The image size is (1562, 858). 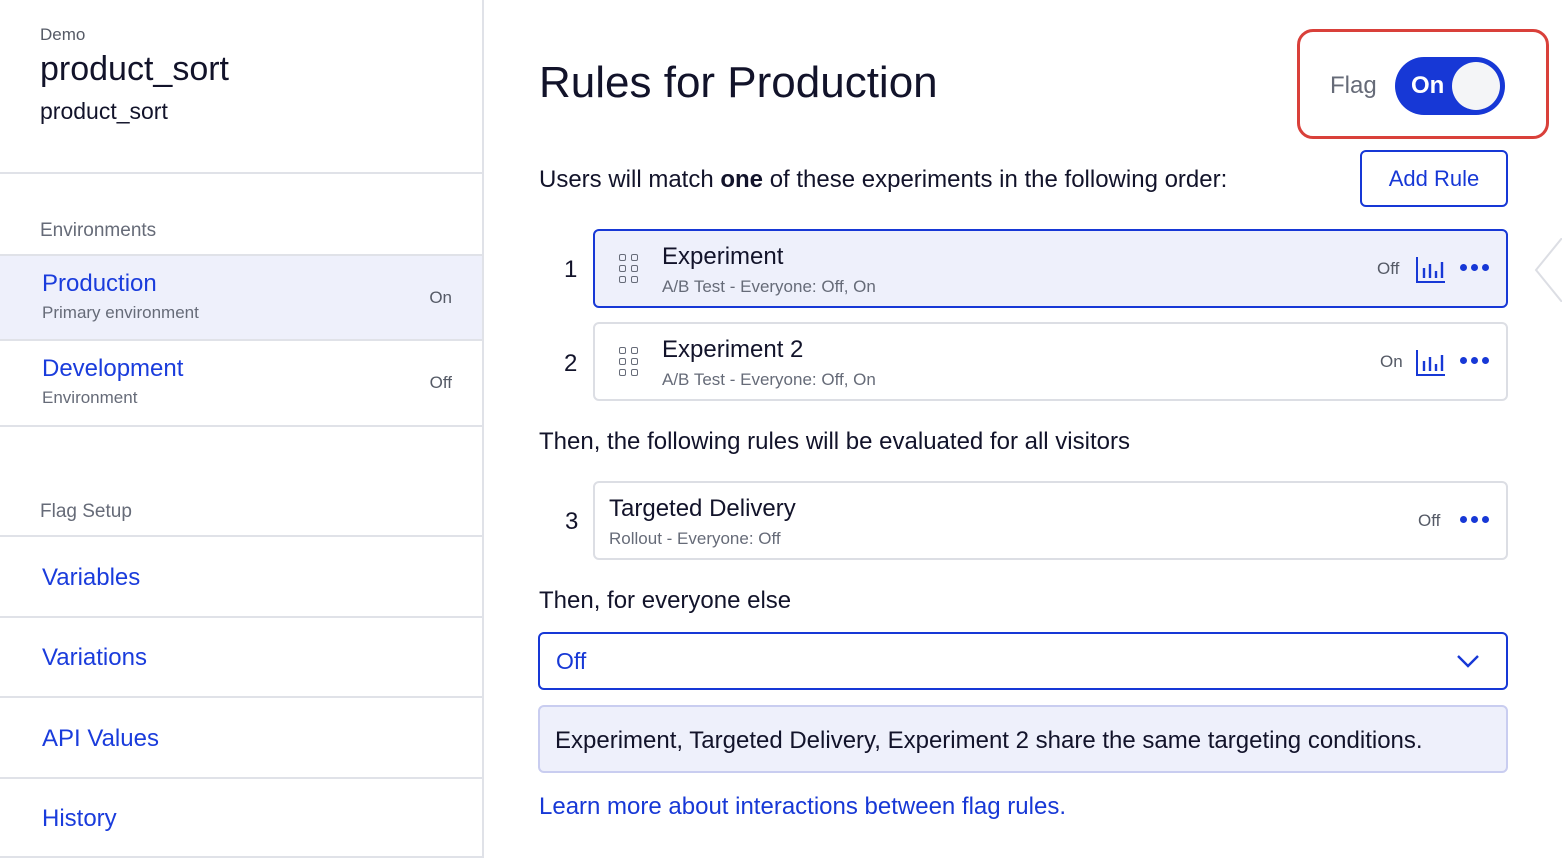 I want to click on flag-toggle: On, so click(x=1450, y=86).